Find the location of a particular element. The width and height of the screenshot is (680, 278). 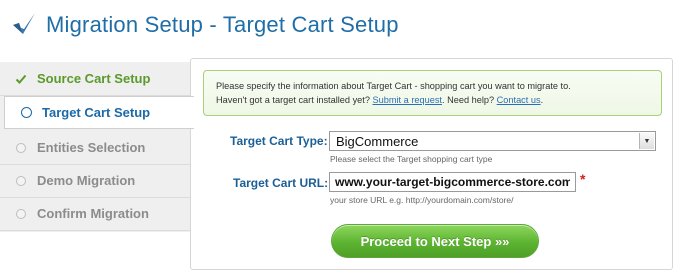

step-label: Confirm Migration is located at coordinates (93, 213).